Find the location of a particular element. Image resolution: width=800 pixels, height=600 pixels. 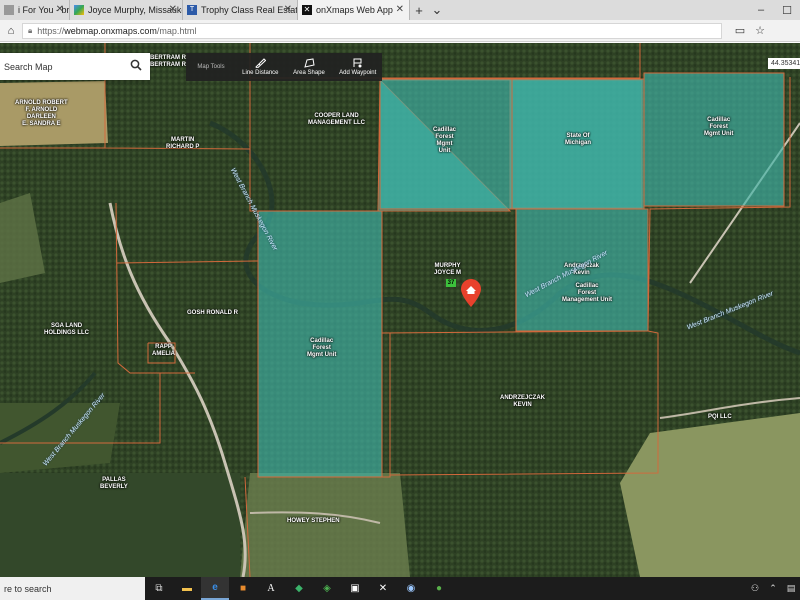

tab-favicon-icon is located at coordinates (9, 10).